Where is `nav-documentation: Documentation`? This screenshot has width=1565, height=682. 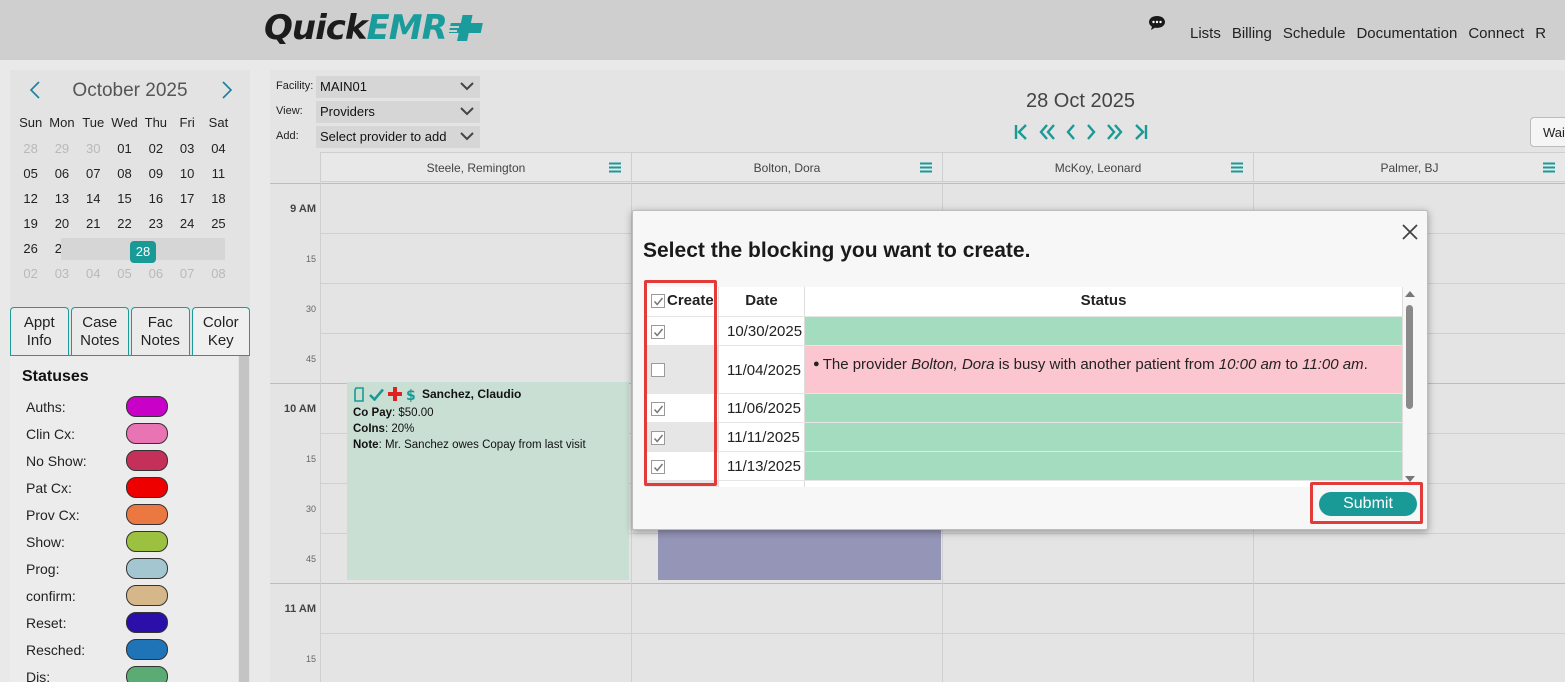
nav-documentation: Documentation is located at coordinates (1406, 33).